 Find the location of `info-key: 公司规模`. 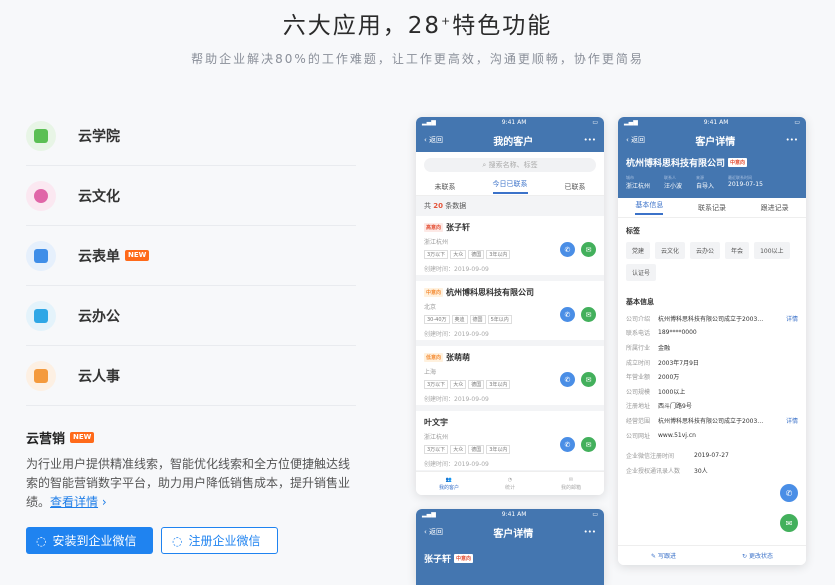

info-key: 公司规模 is located at coordinates (638, 392).